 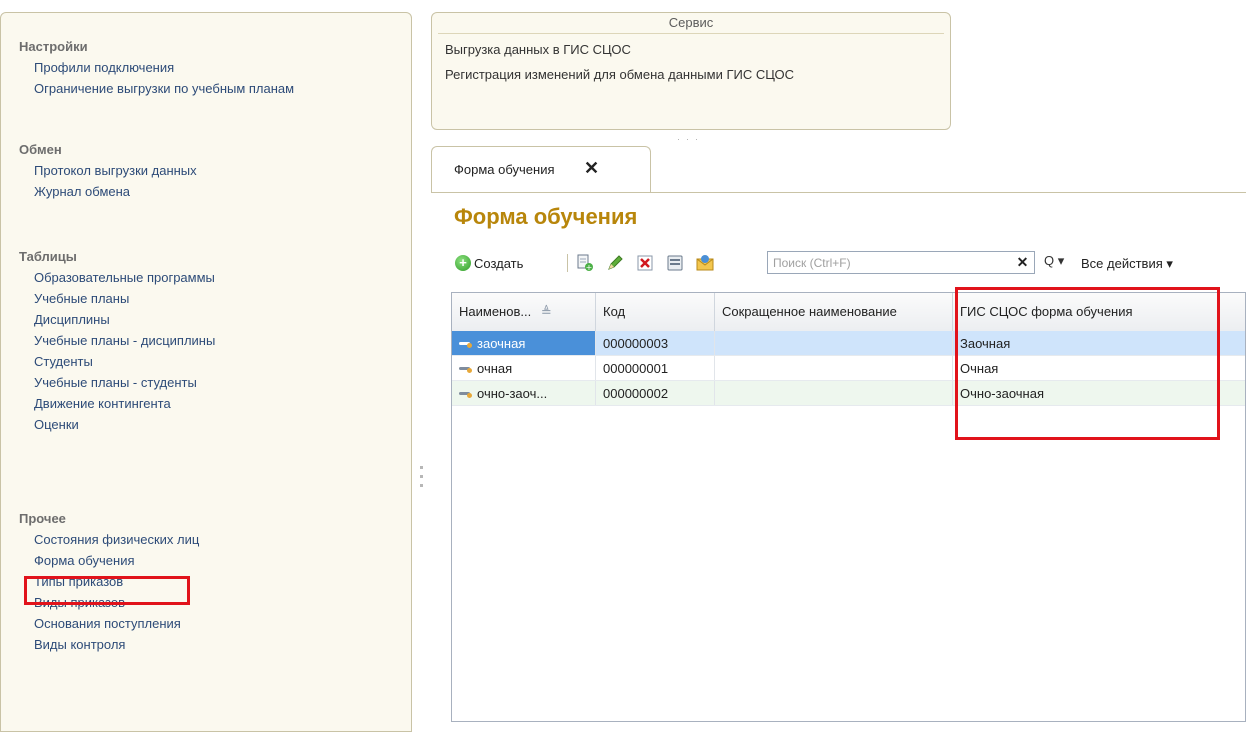 What do you see at coordinates (124, 382) in the screenshot?
I see `nav-item-curricula-students: Учебные планы - студенты` at bounding box center [124, 382].